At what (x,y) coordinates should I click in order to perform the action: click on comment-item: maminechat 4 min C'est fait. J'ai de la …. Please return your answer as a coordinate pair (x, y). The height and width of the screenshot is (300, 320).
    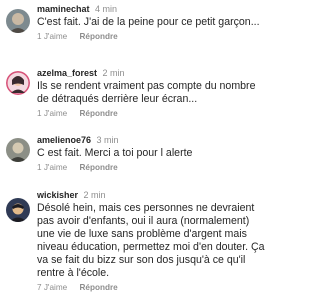
    Looking at the image, I should click on (150, 27).